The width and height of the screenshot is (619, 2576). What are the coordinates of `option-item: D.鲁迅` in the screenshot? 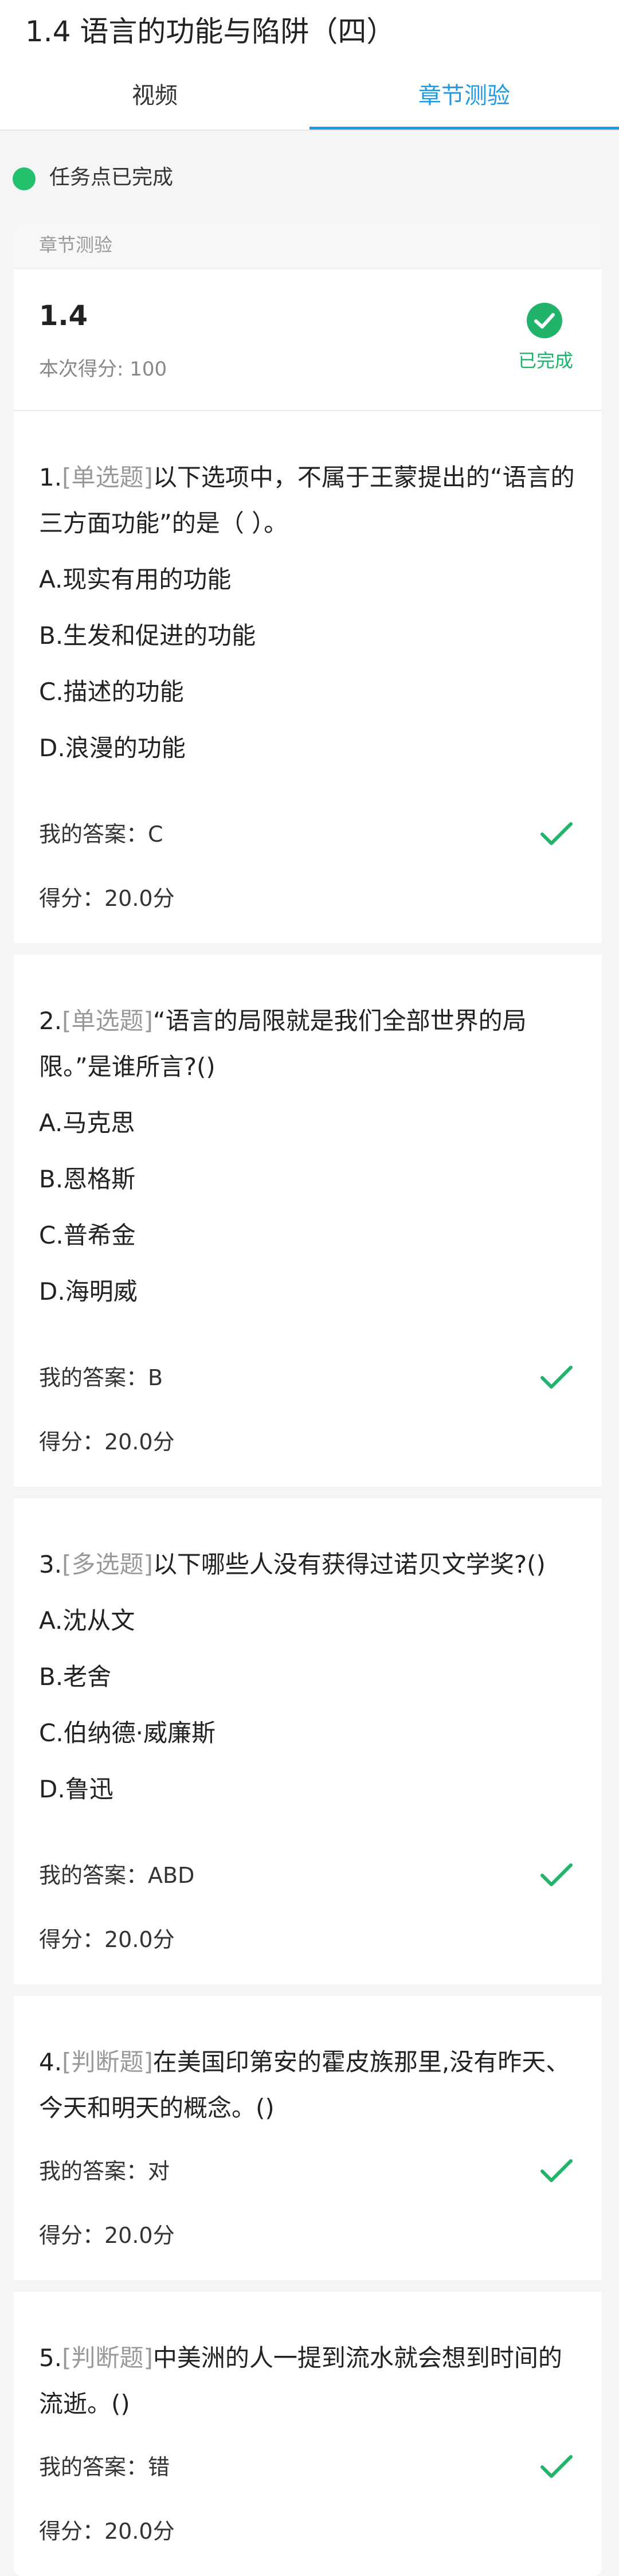 It's located at (76, 1789).